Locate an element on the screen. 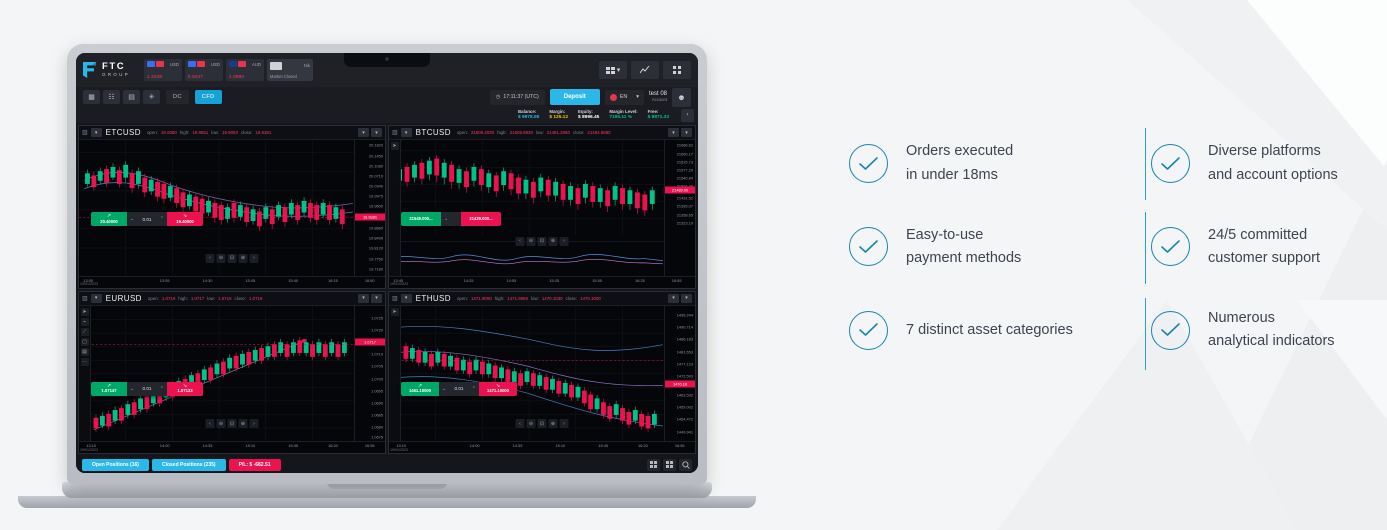 This screenshot has width=1387, height=530. tab-dc: DC is located at coordinates (177, 97).